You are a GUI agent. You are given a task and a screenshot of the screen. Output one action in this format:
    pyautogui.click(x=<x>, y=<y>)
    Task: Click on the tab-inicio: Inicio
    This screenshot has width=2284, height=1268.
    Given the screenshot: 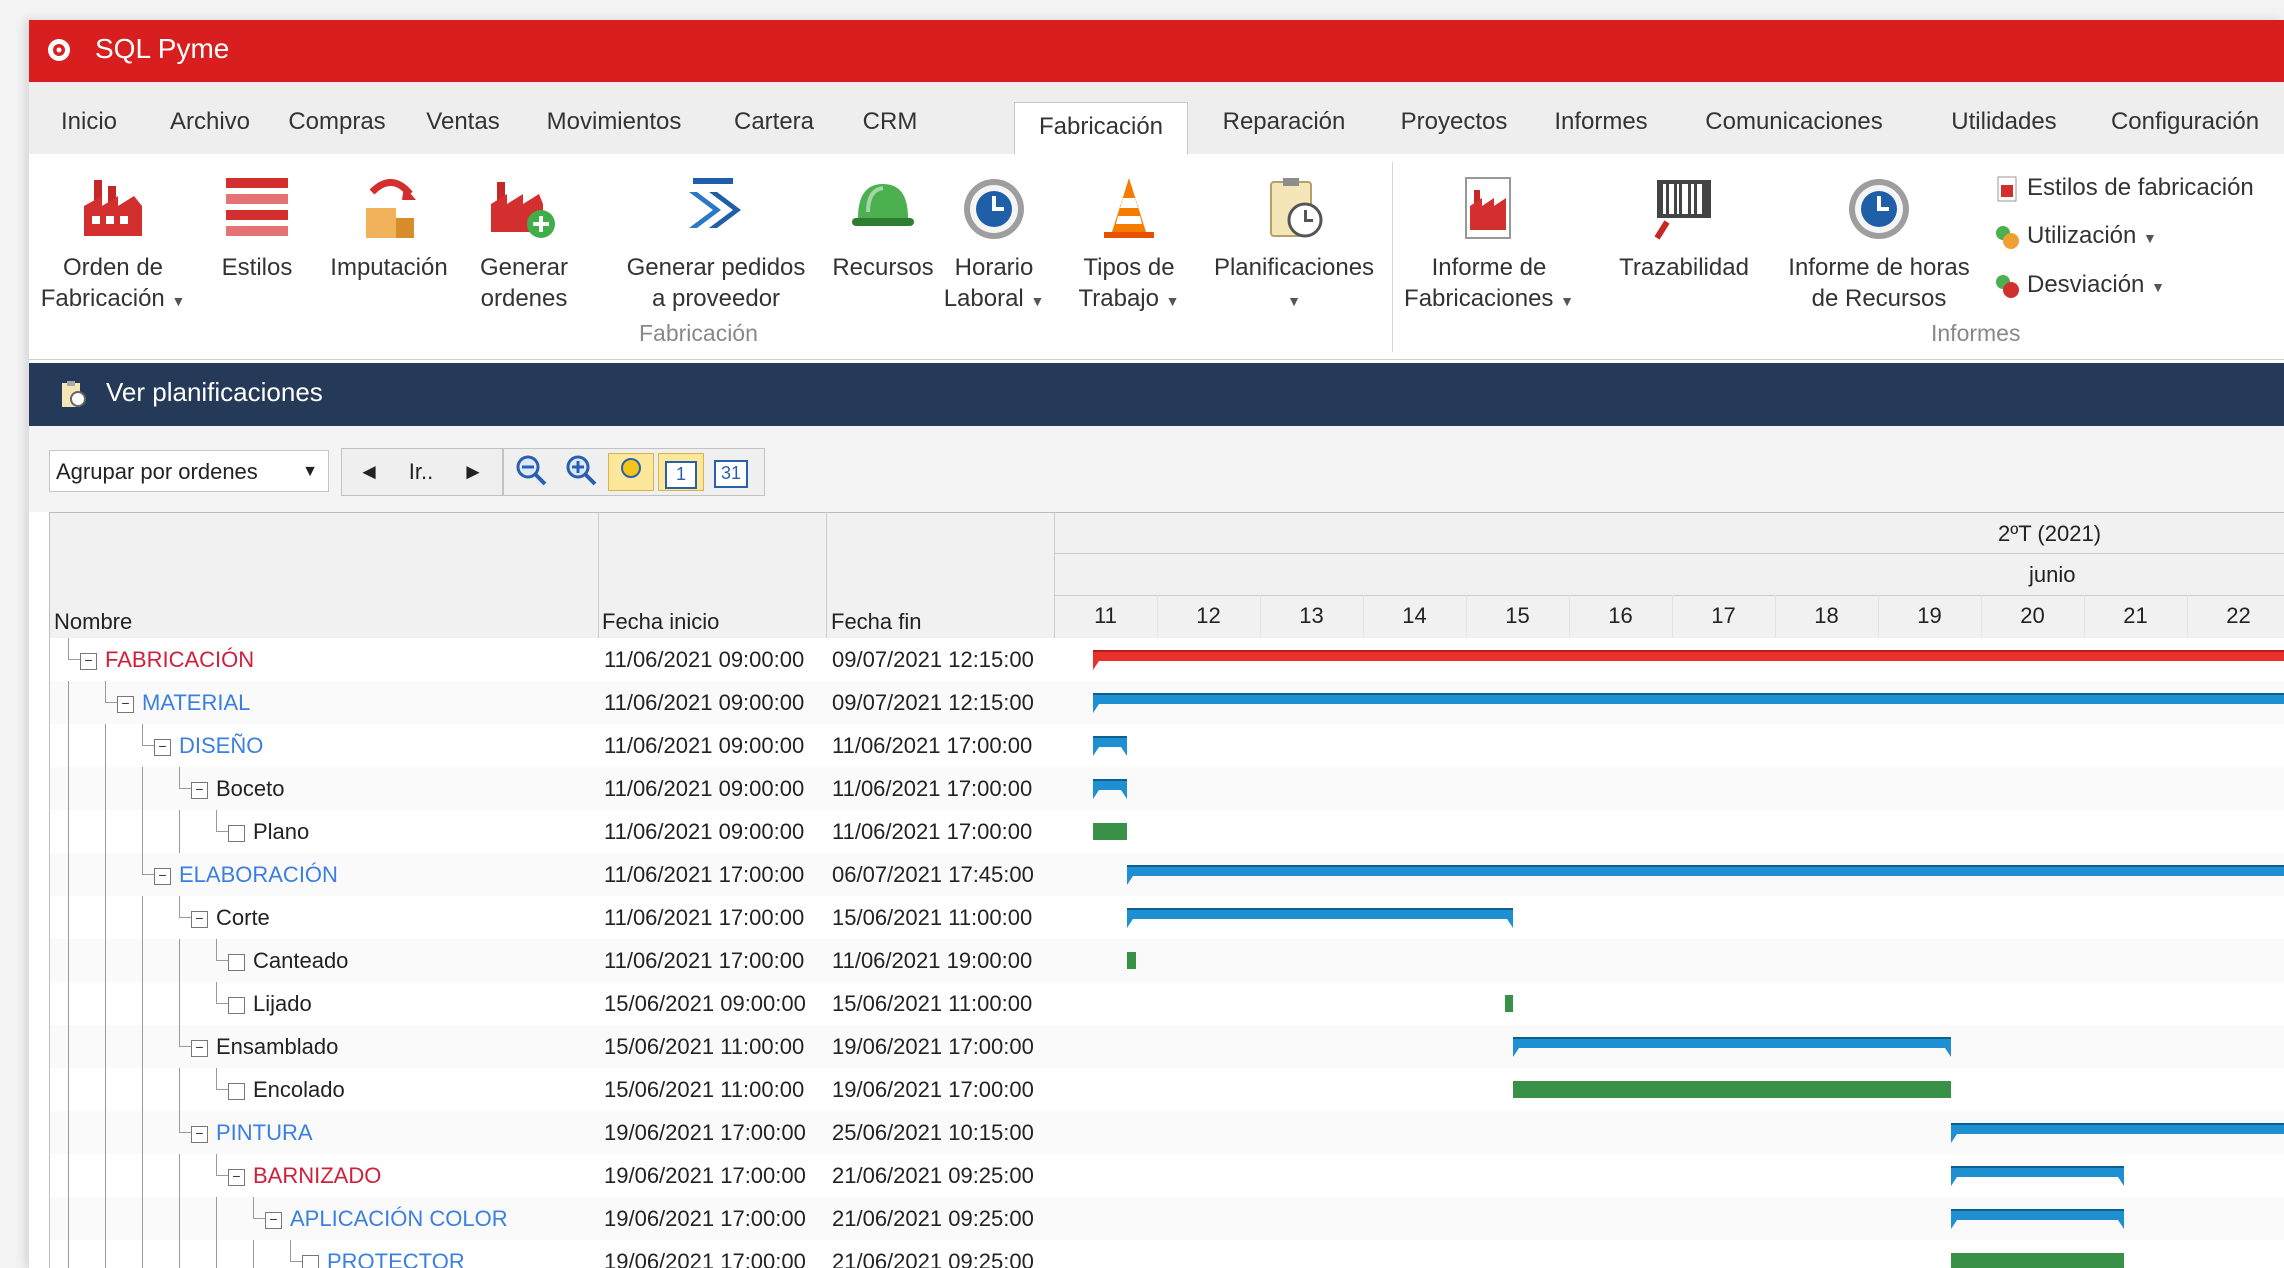 What is the action you would take?
    pyautogui.click(x=89, y=122)
    